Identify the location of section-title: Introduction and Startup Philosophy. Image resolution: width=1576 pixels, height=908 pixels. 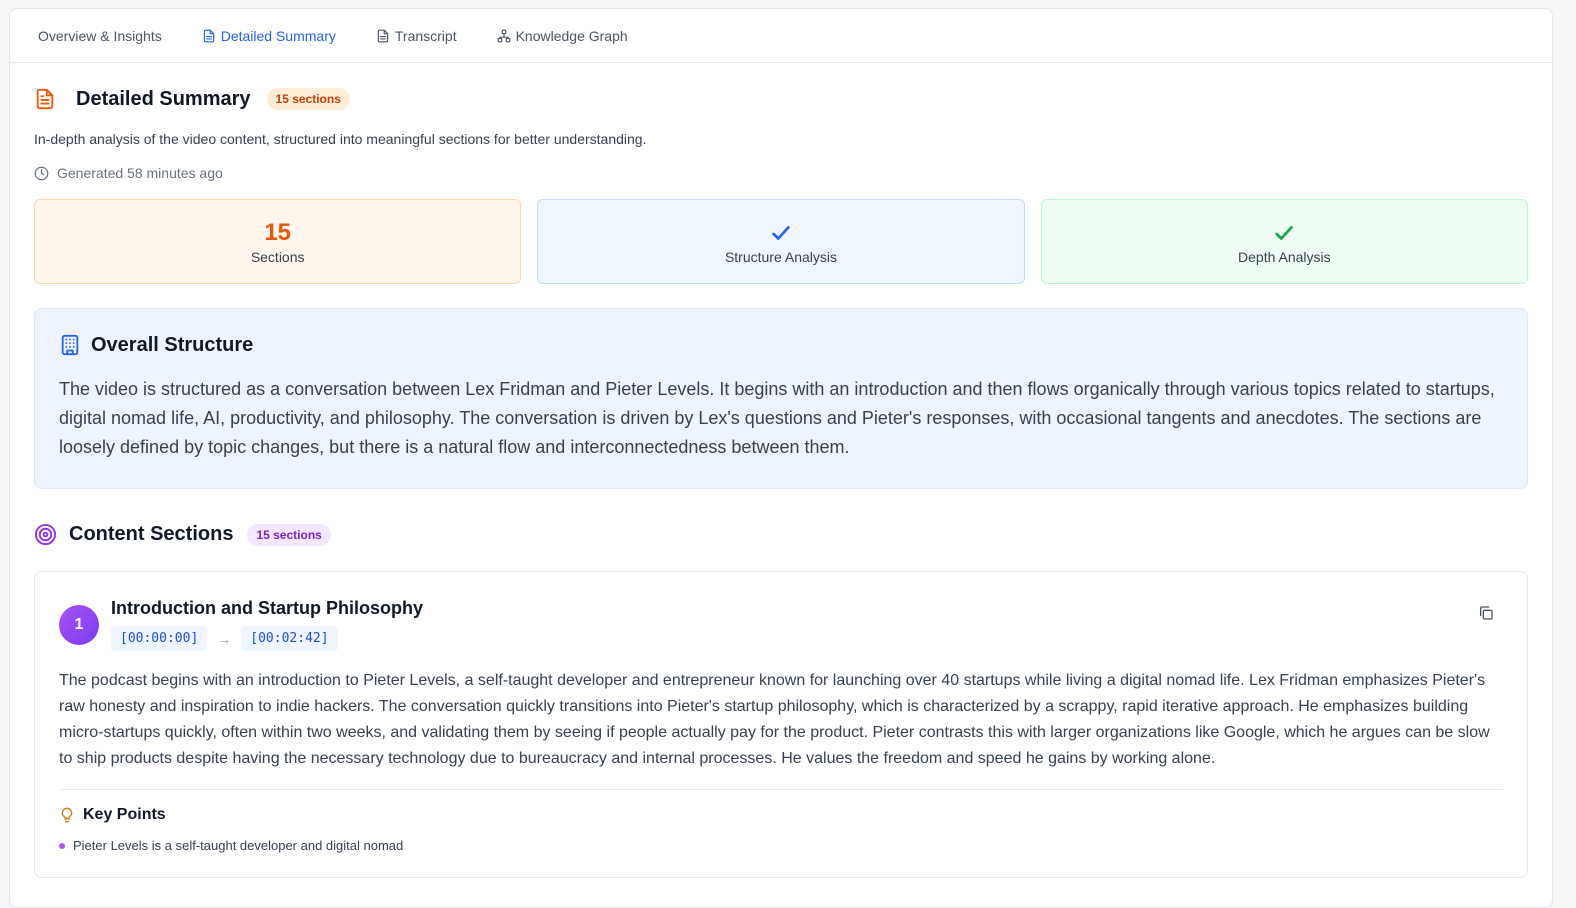
(267, 608).